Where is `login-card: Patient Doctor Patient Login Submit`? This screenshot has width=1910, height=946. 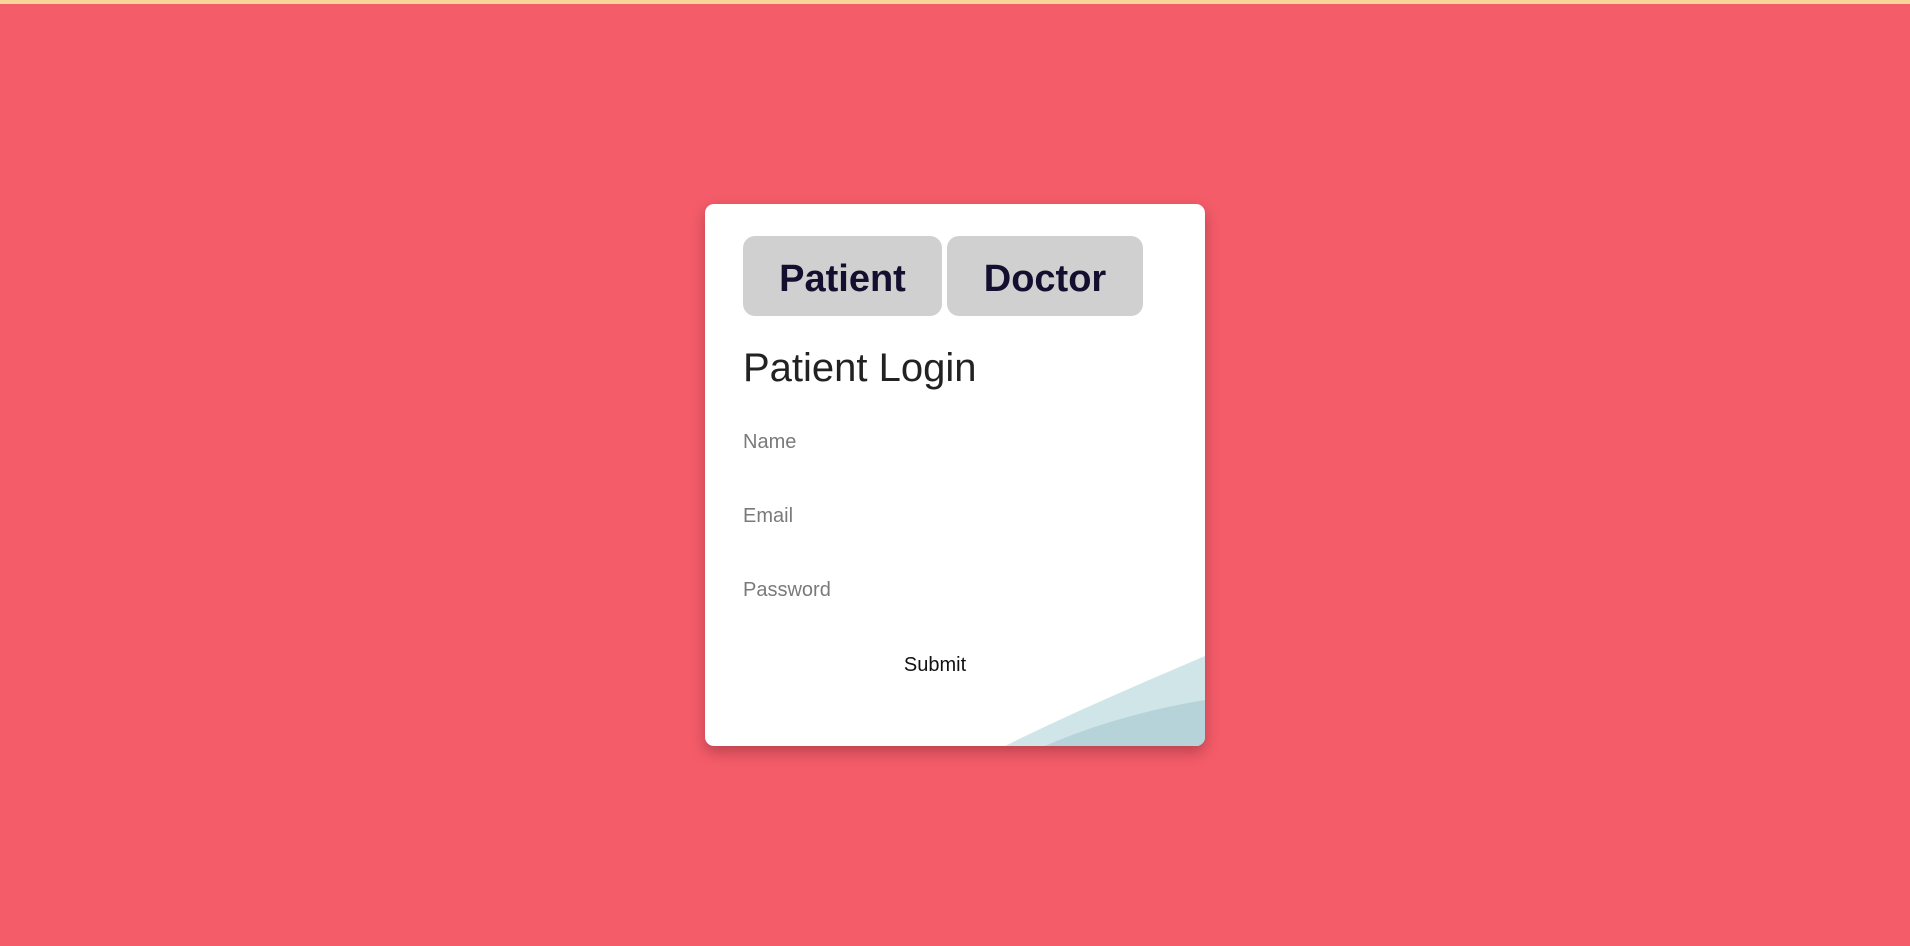
login-card: Patient Doctor Patient Login Submit is located at coordinates (955, 475).